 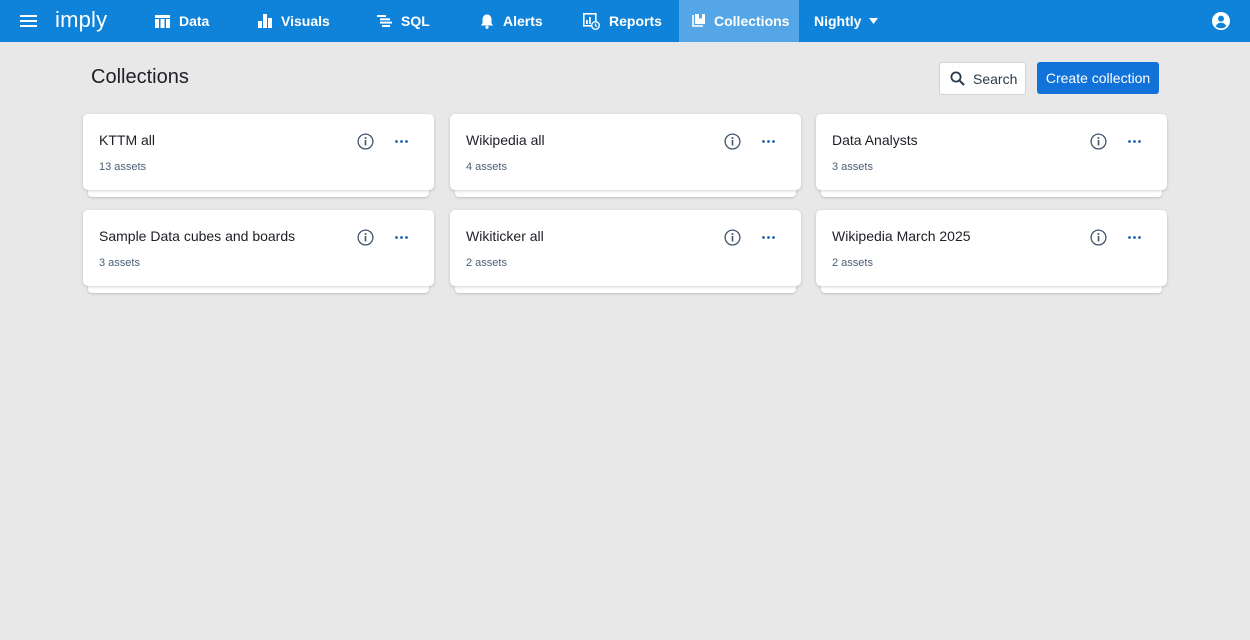 I want to click on table-icon, so click(x=162, y=21).